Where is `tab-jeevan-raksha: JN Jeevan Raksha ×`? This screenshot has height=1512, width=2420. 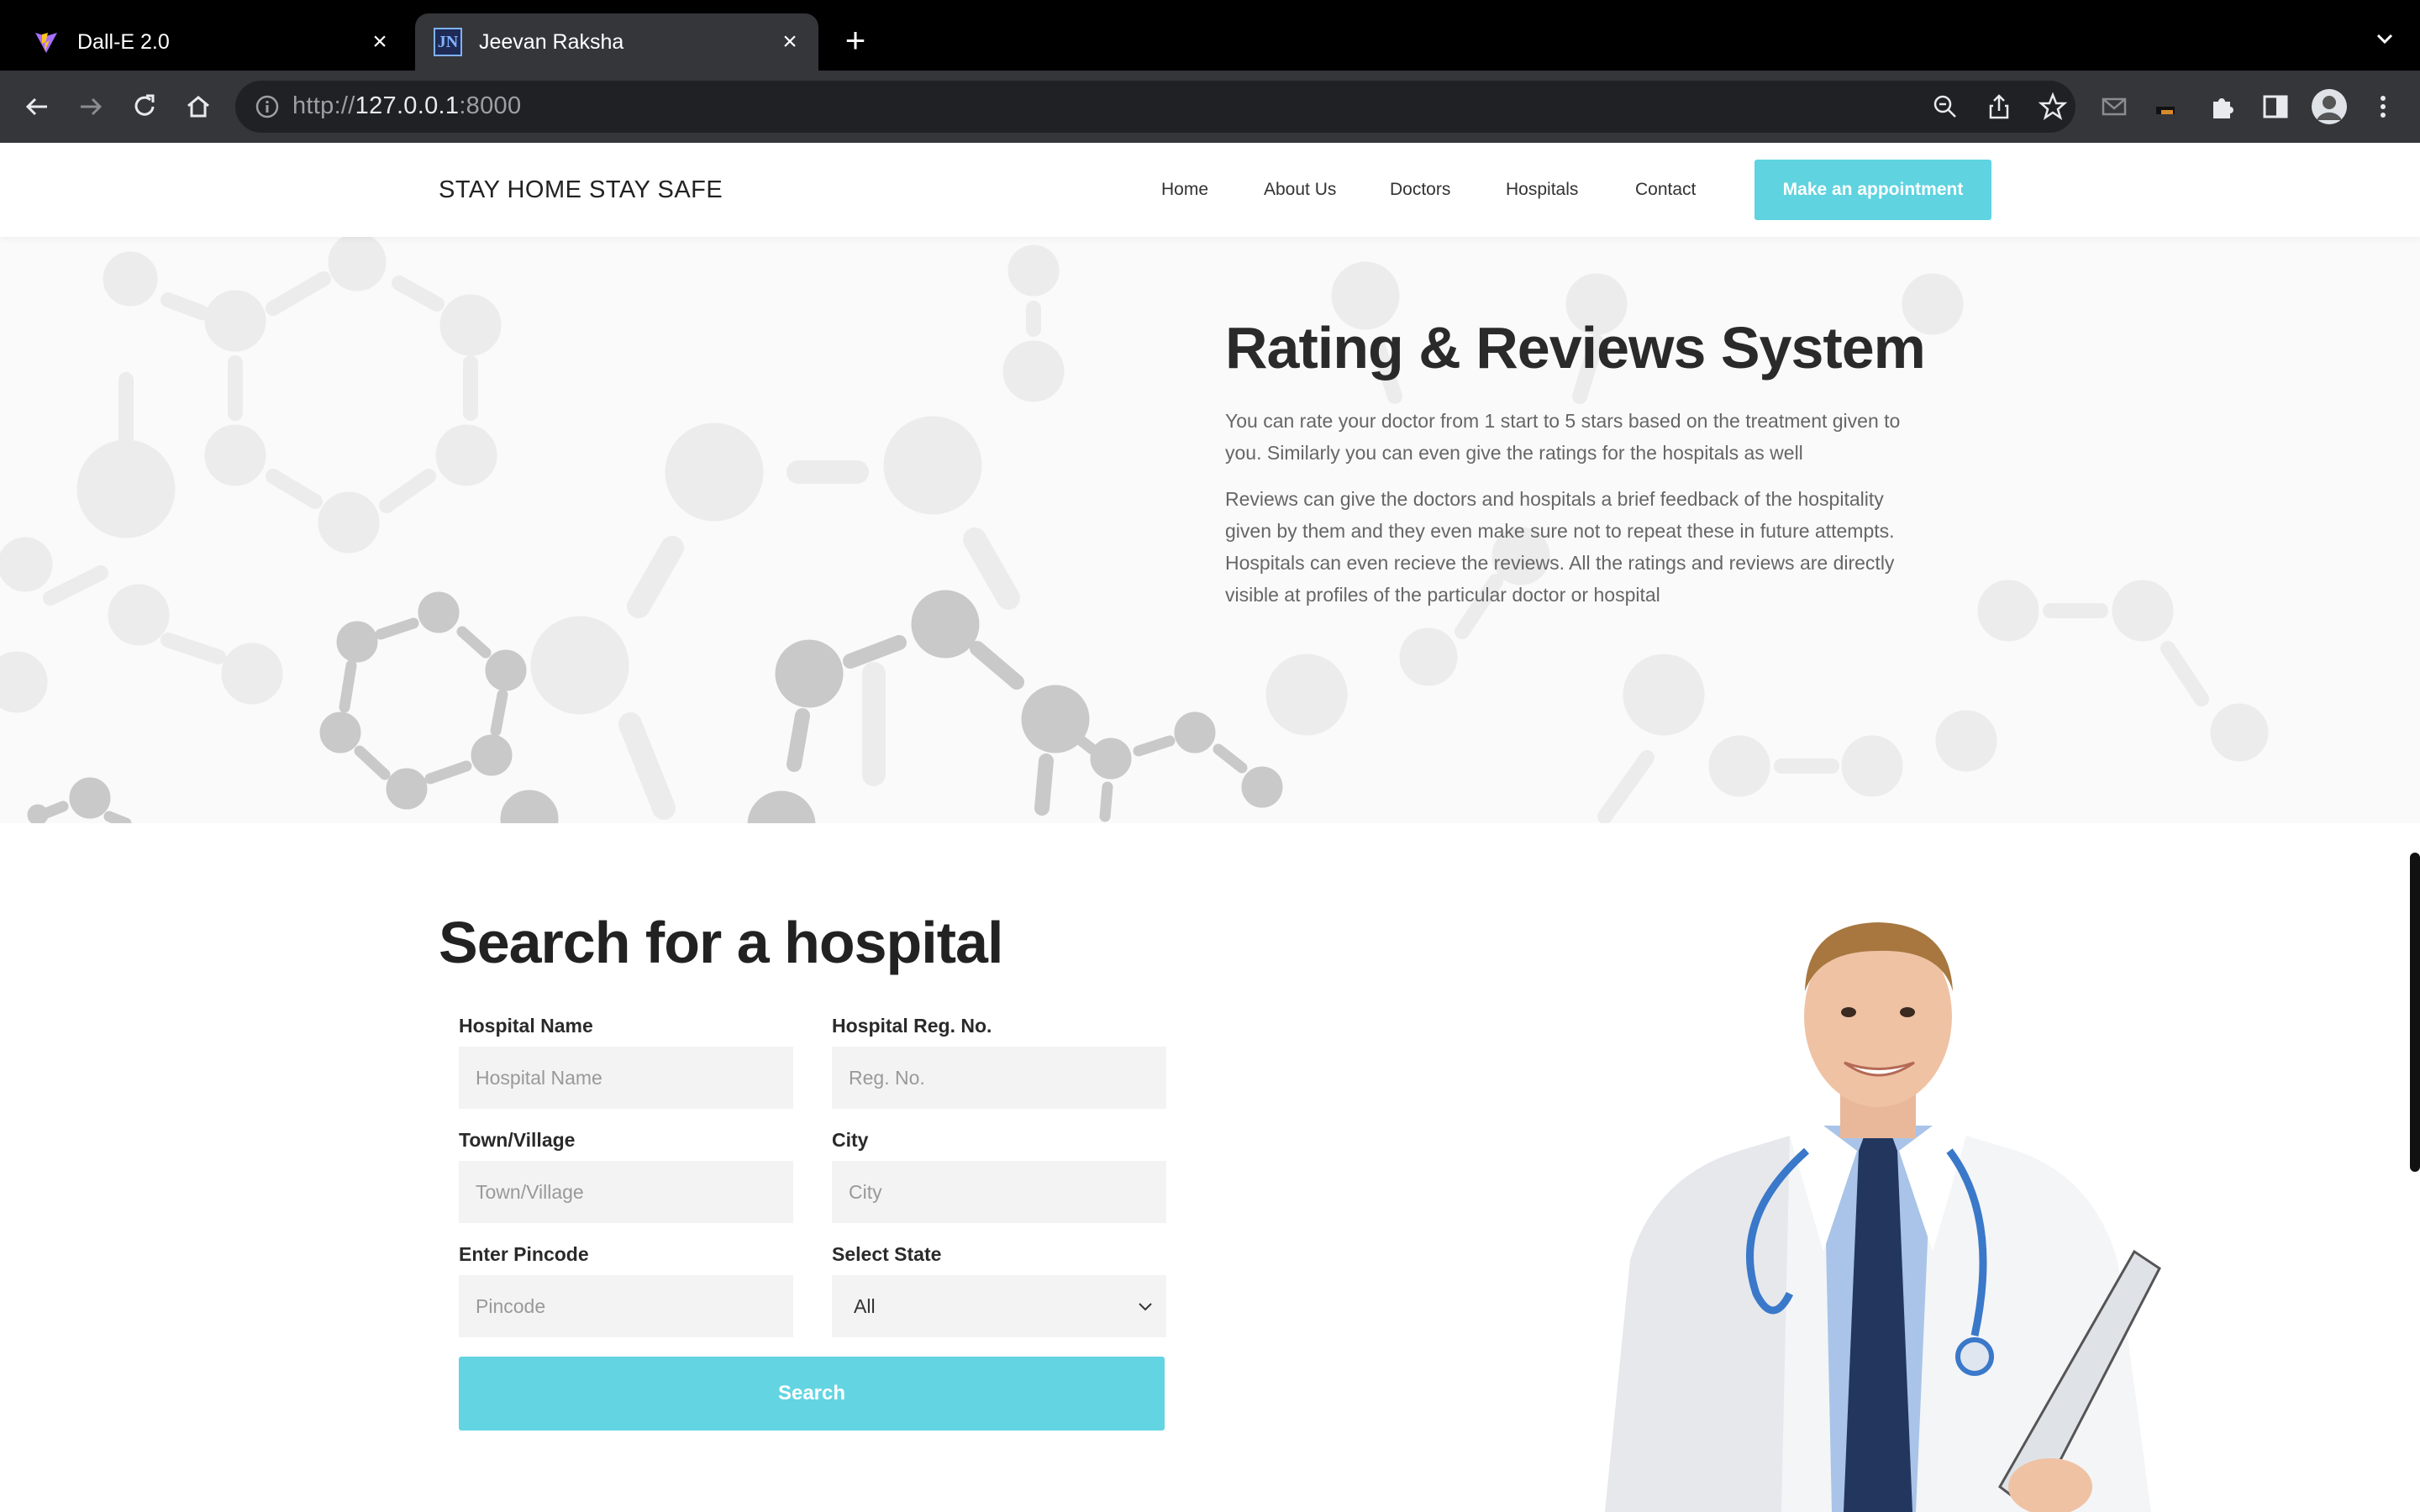 tab-jeevan-raksha: JN Jeevan Raksha × is located at coordinates (616, 42).